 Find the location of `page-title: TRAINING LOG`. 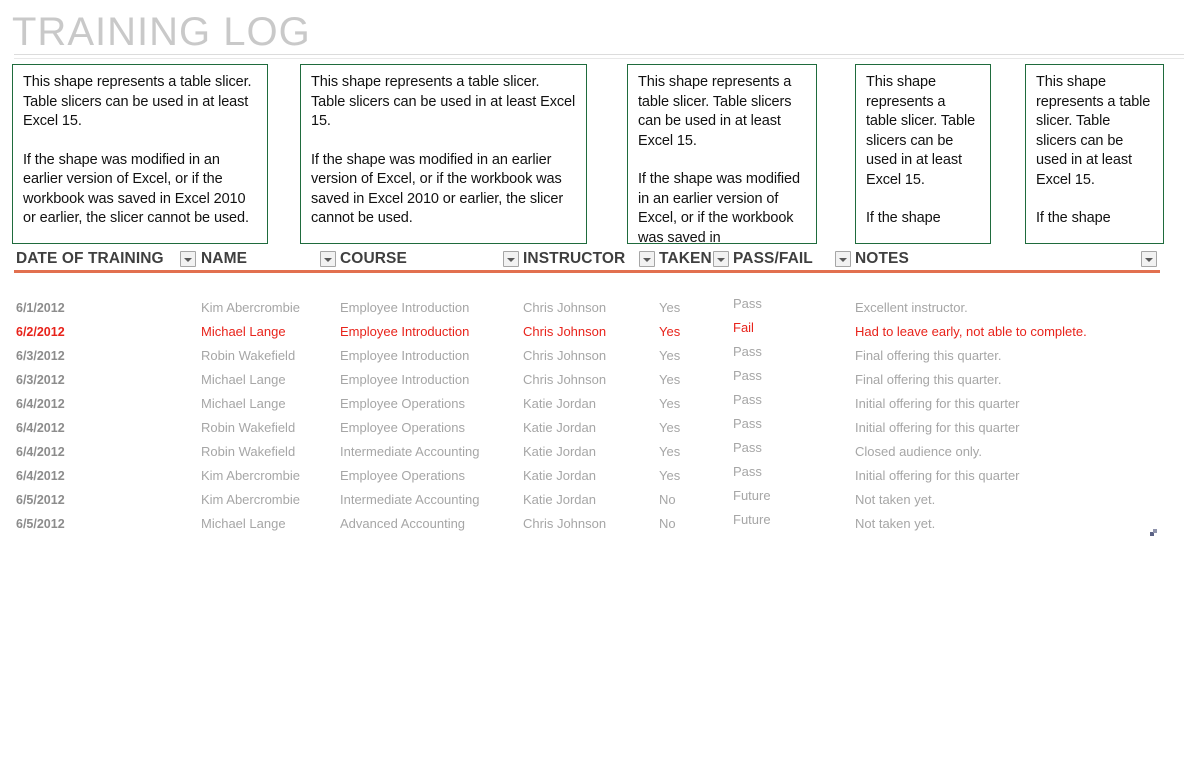

page-title: TRAINING LOG is located at coordinates (161, 32).